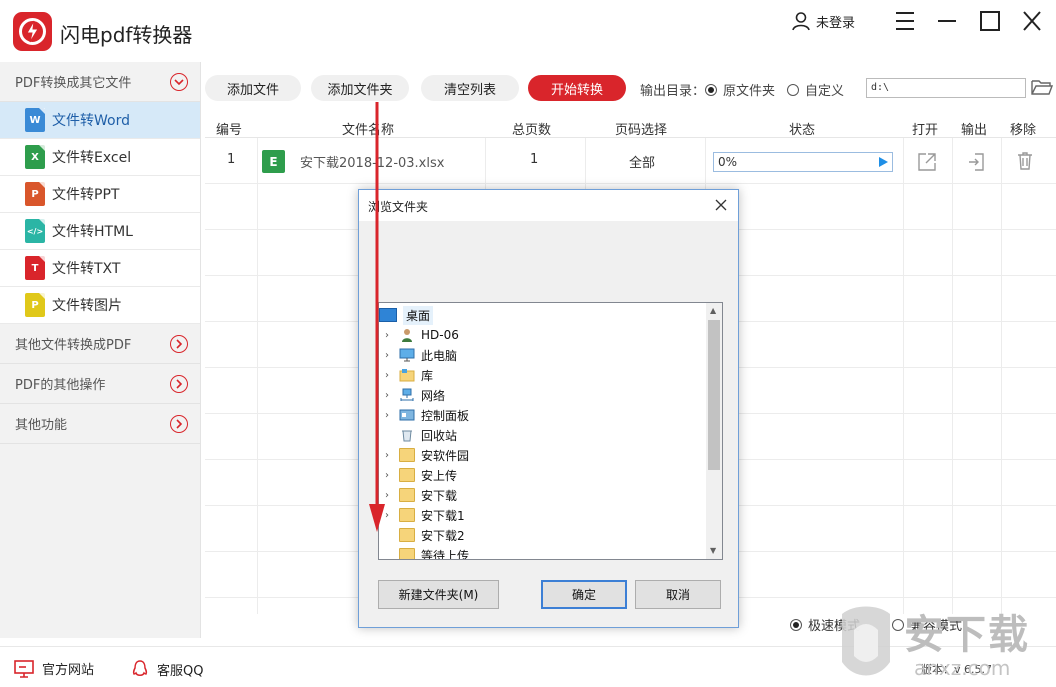 This screenshot has height=687, width=1056. Describe the element at coordinates (1025, 163) in the screenshot. I see `trash-icon` at that location.